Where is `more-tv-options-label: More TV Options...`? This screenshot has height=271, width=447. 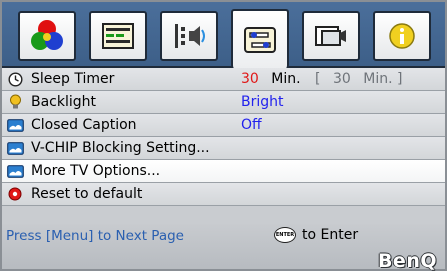 more-tv-options-label: More TV Options... is located at coordinates (96, 171).